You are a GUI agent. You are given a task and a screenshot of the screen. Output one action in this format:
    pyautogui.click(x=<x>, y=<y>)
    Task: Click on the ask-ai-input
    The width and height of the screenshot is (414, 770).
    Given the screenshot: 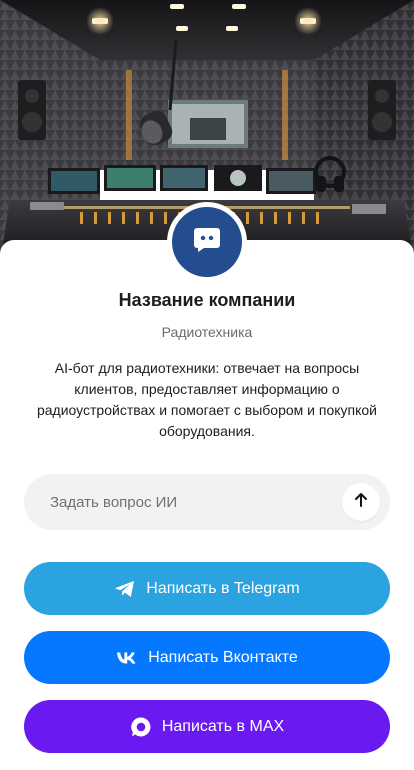 What is the action you would take?
    pyautogui.click(x=195, y=502)
    